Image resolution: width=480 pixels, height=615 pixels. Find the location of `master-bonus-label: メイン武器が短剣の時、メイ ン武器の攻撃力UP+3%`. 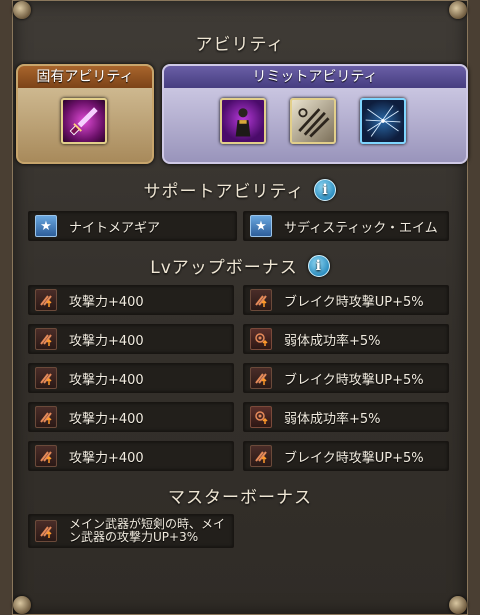

master-bonus-label: メイン武器が短剣の時、メイ ン武器の攻撃力UP+3% is located at coordinates (147, 531).